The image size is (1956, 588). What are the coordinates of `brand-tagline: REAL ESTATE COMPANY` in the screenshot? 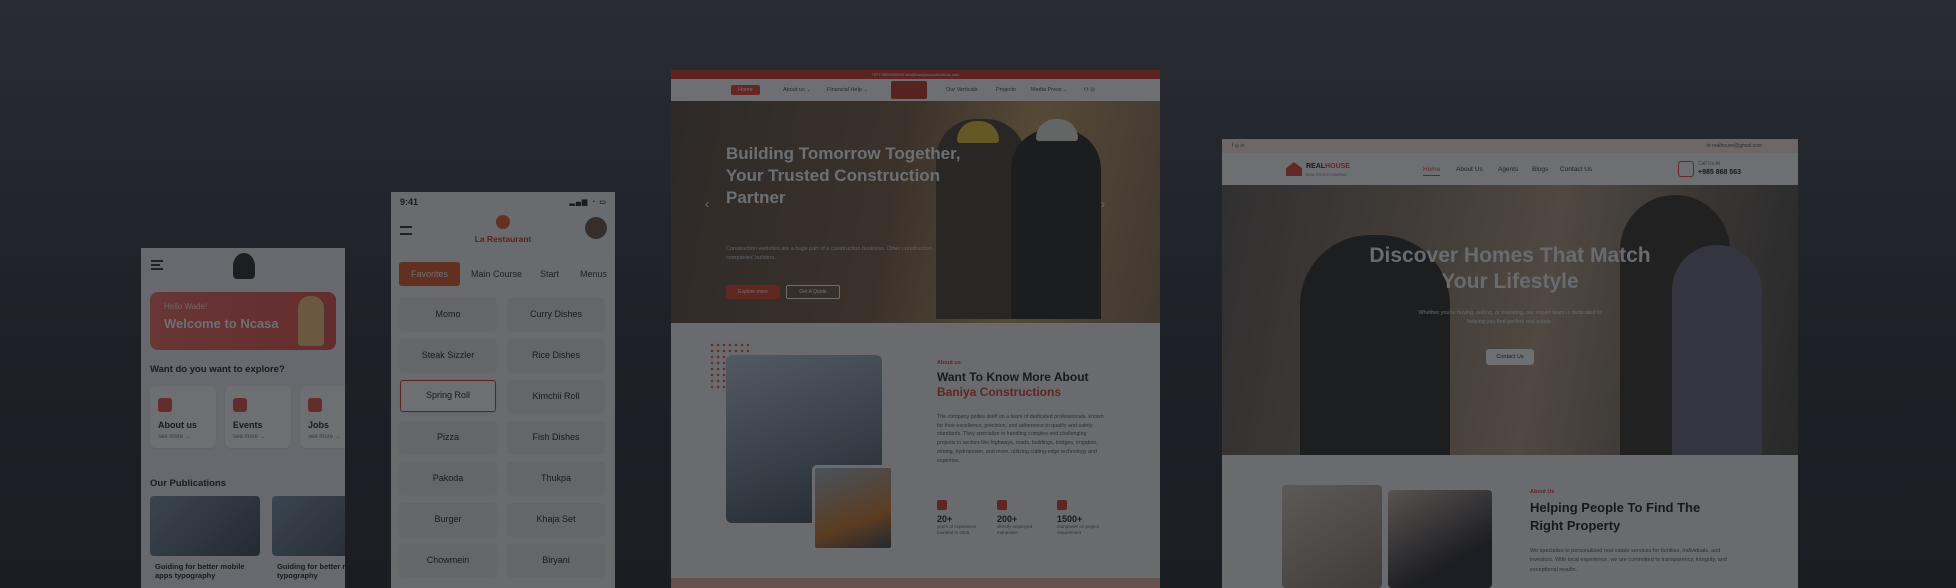 It's located at (1327, 175).